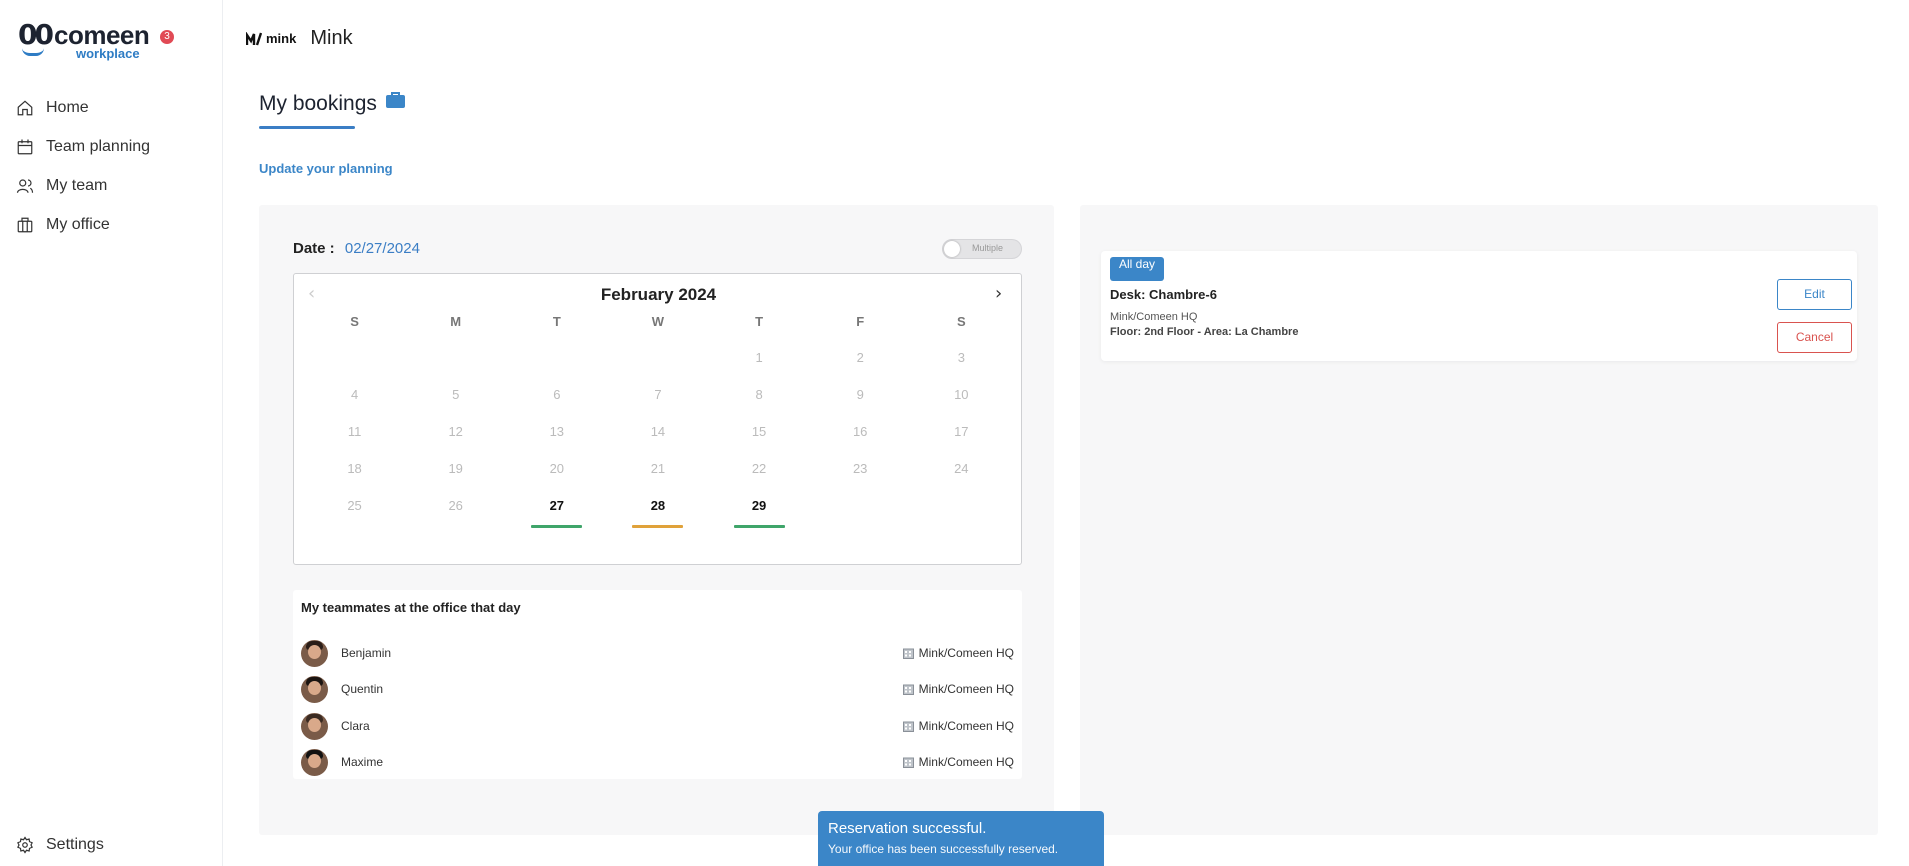  I want to click on weekday-label: M, so click(456, 321).